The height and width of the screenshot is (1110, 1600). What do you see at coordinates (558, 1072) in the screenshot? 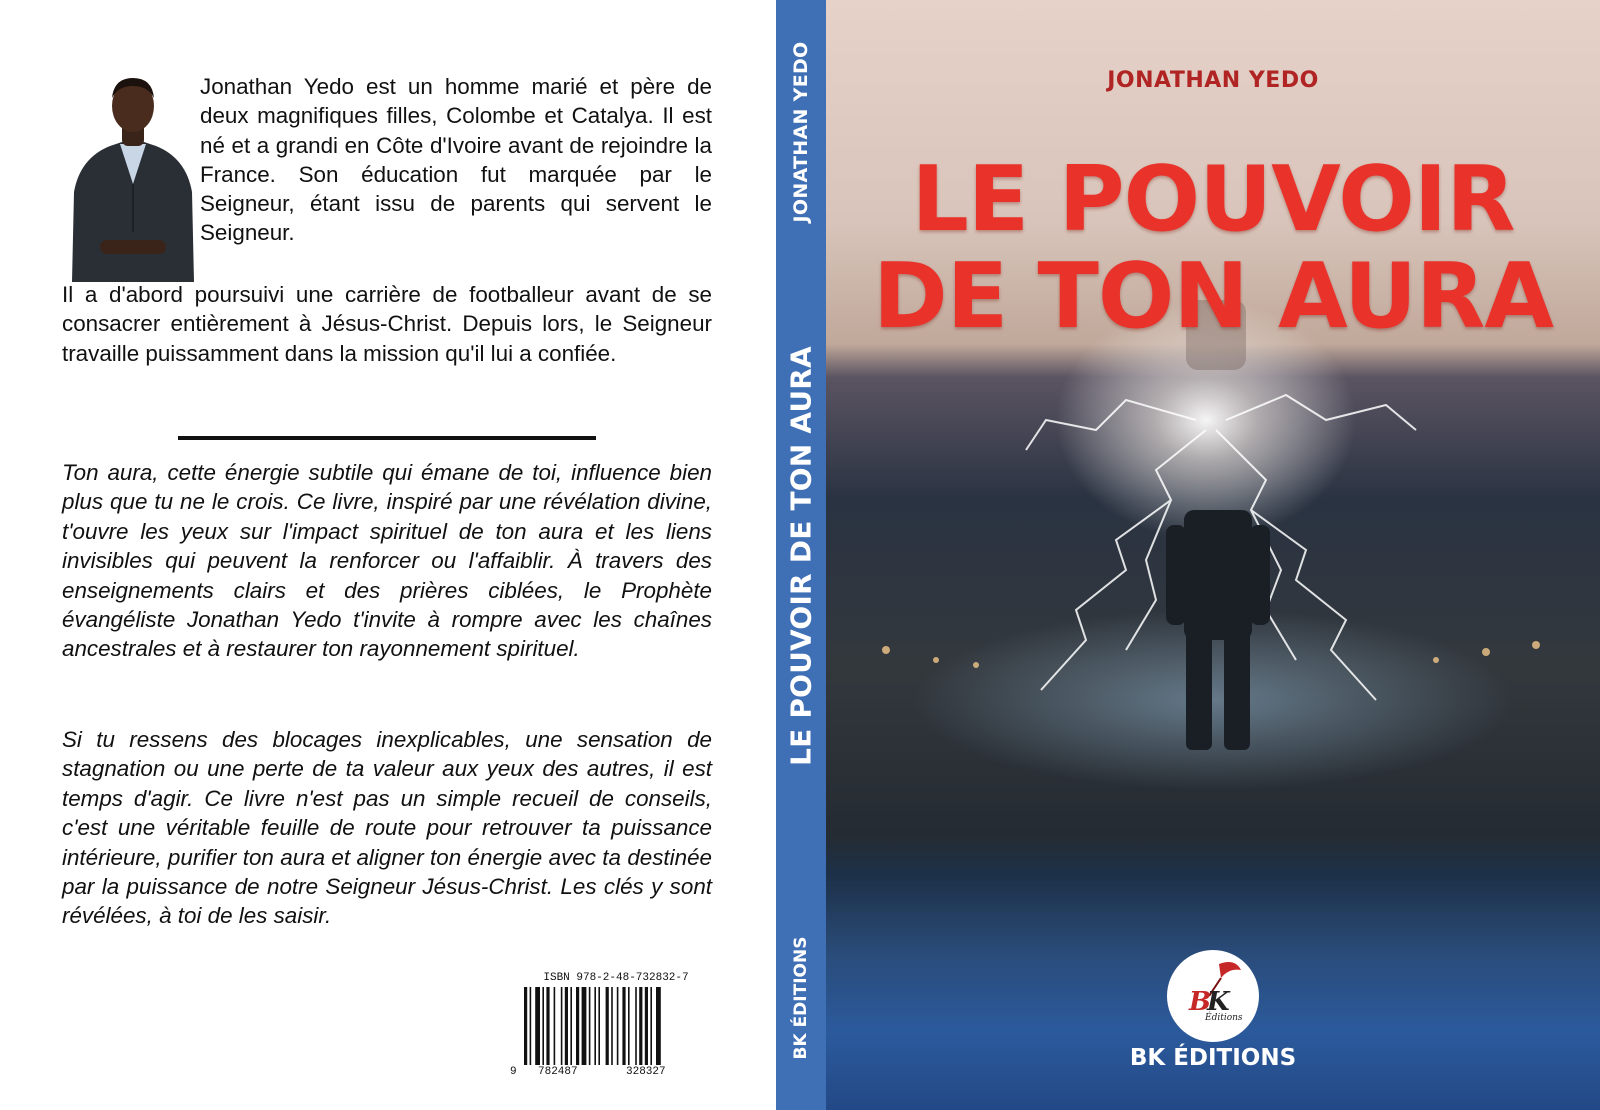
I see `barcode-digits-left: 782487` at bounding box center [558, 1072].